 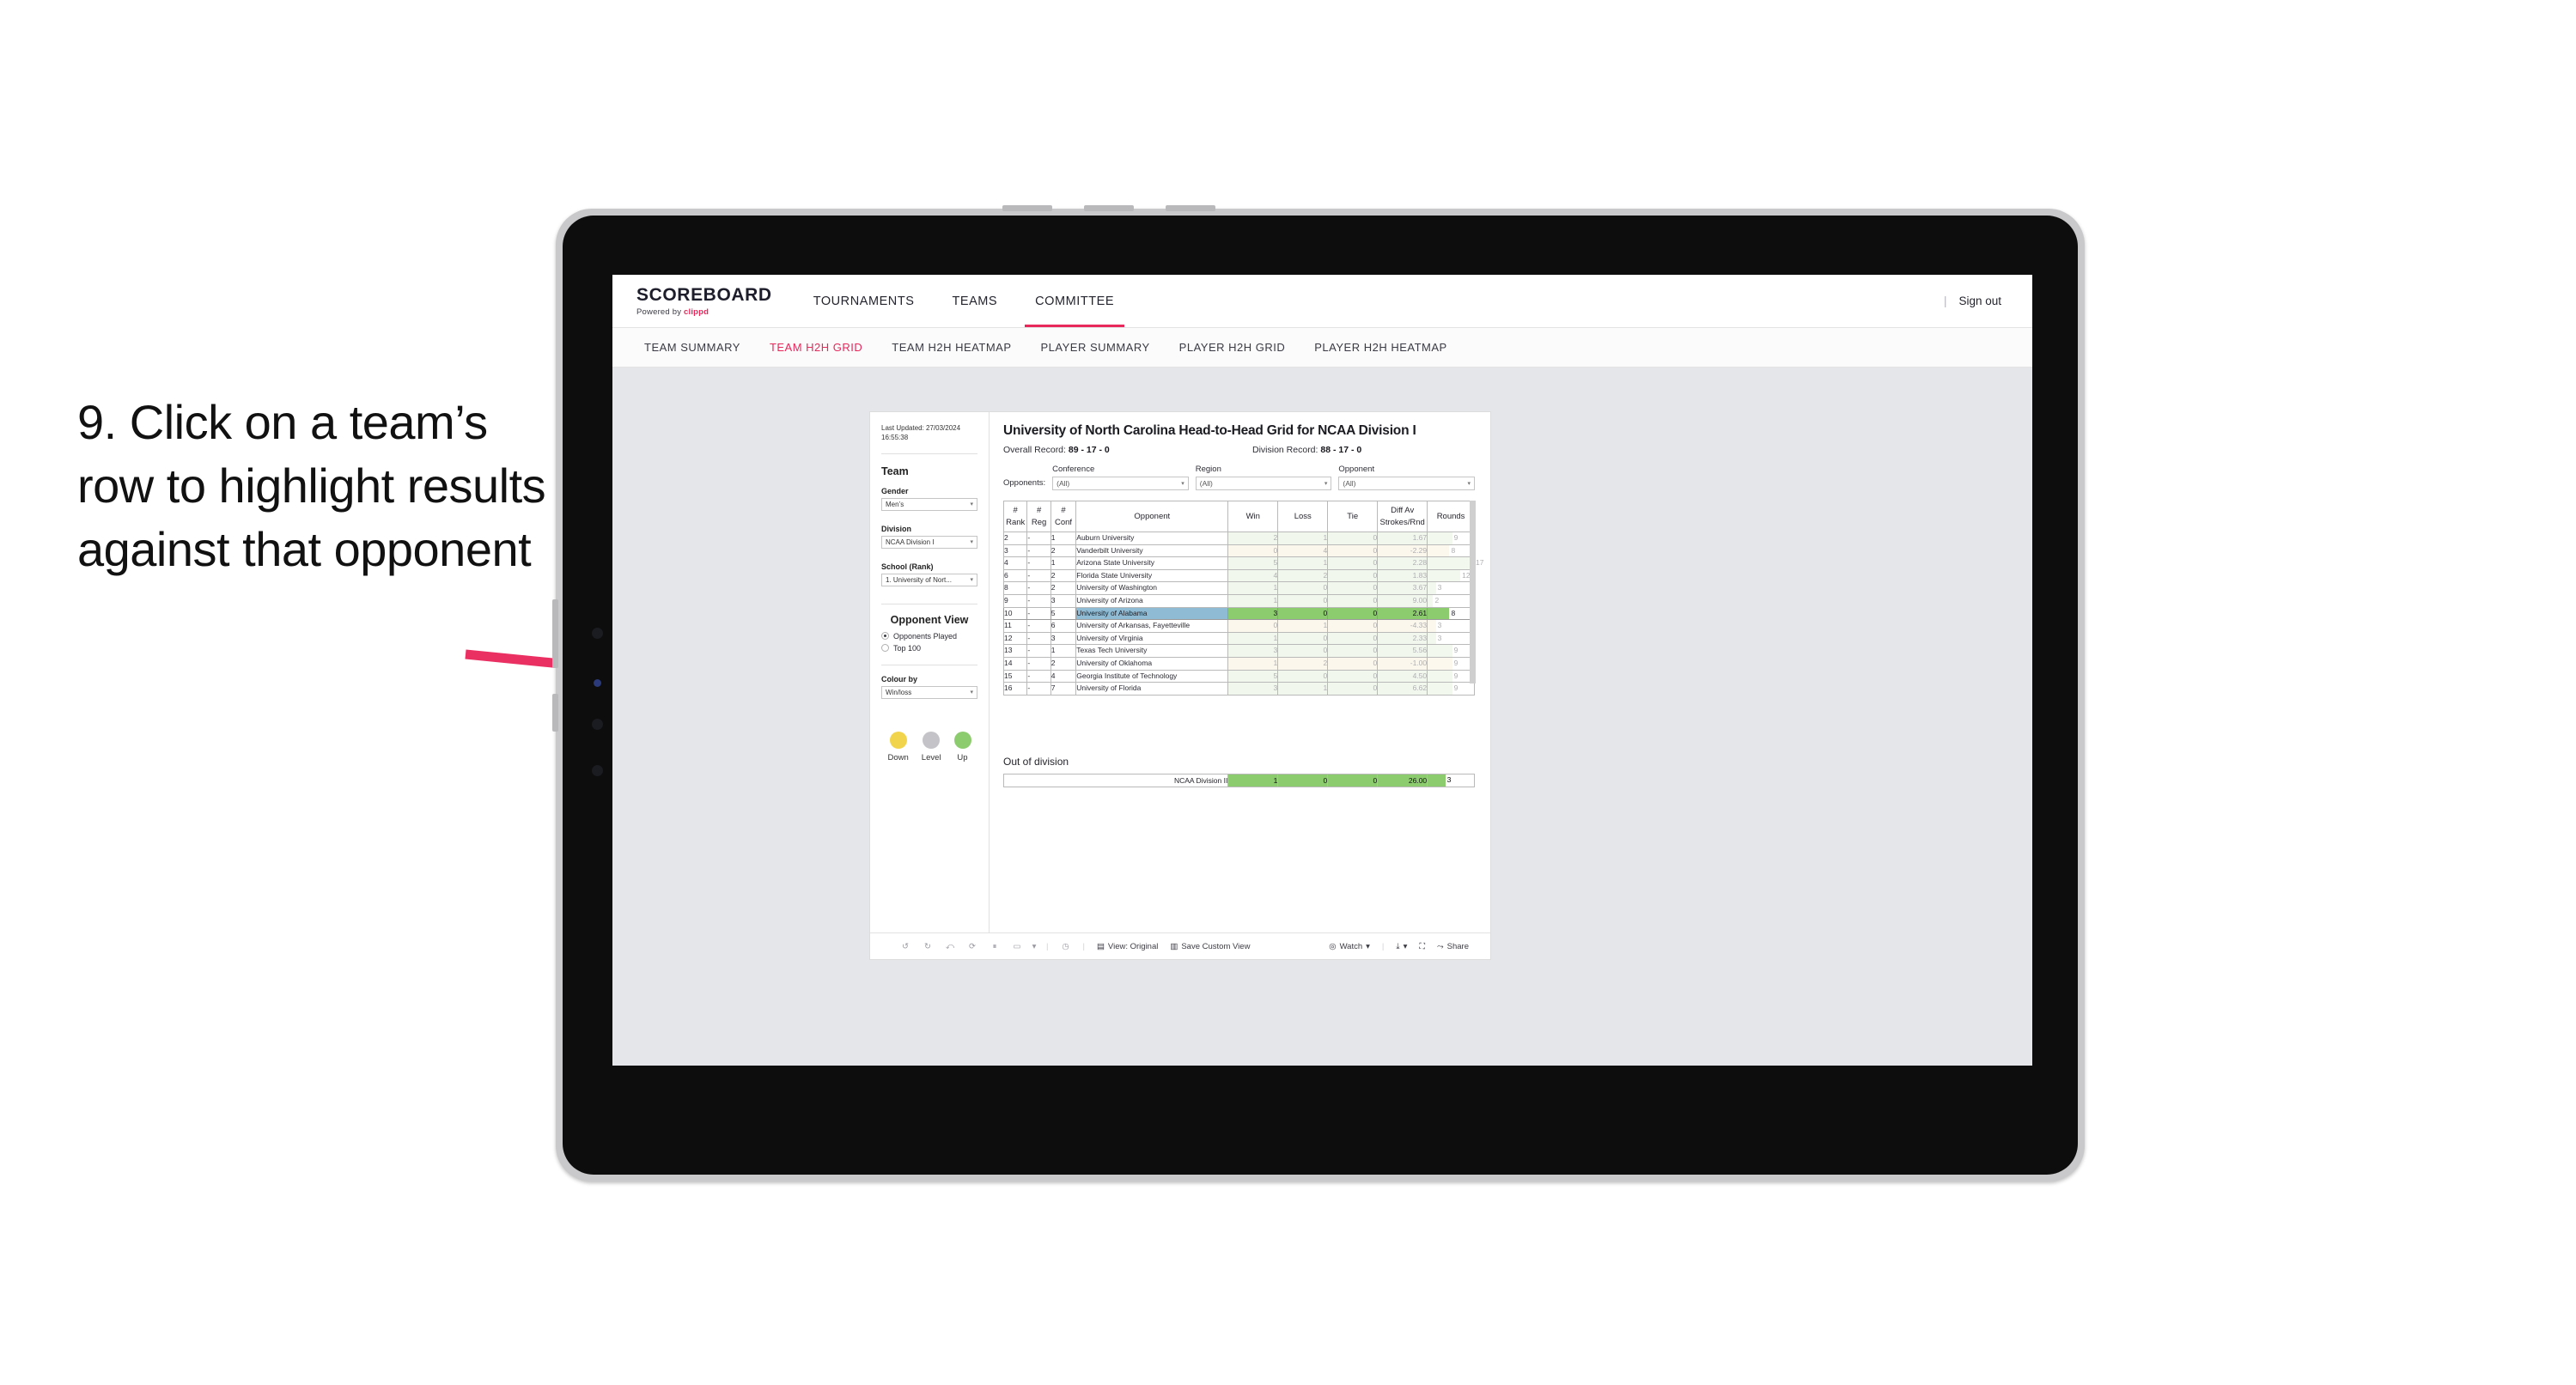 I want to click on save-custom-view-button: ▥ Save Custom View, so click(x=1210, y=946).